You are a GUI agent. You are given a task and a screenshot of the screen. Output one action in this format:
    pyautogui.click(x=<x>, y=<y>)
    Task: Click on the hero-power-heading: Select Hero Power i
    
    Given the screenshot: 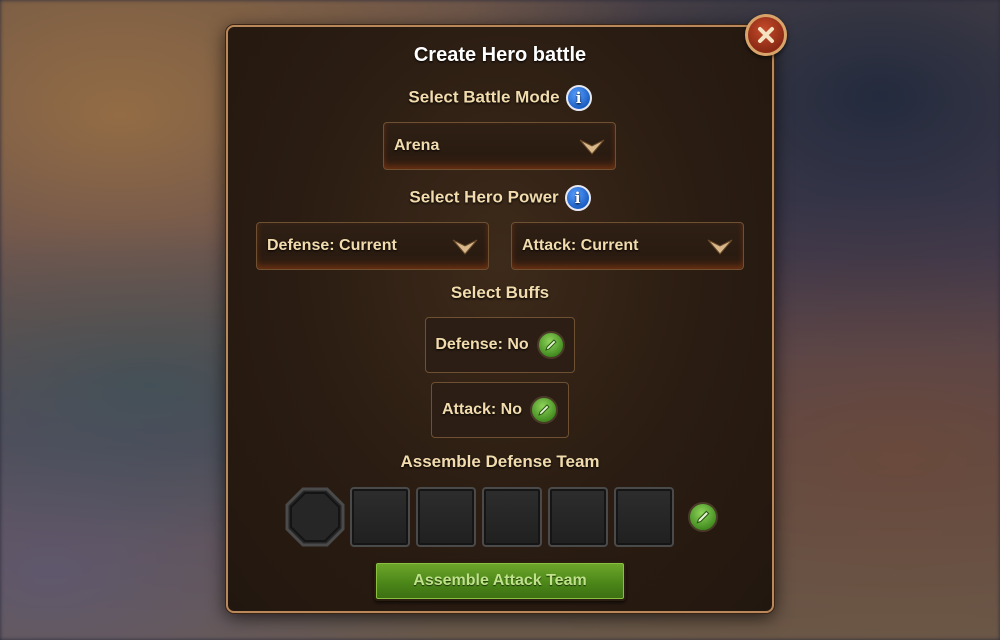 What is the action you would take?
    pyautogui.click(x=500, y=198)
    